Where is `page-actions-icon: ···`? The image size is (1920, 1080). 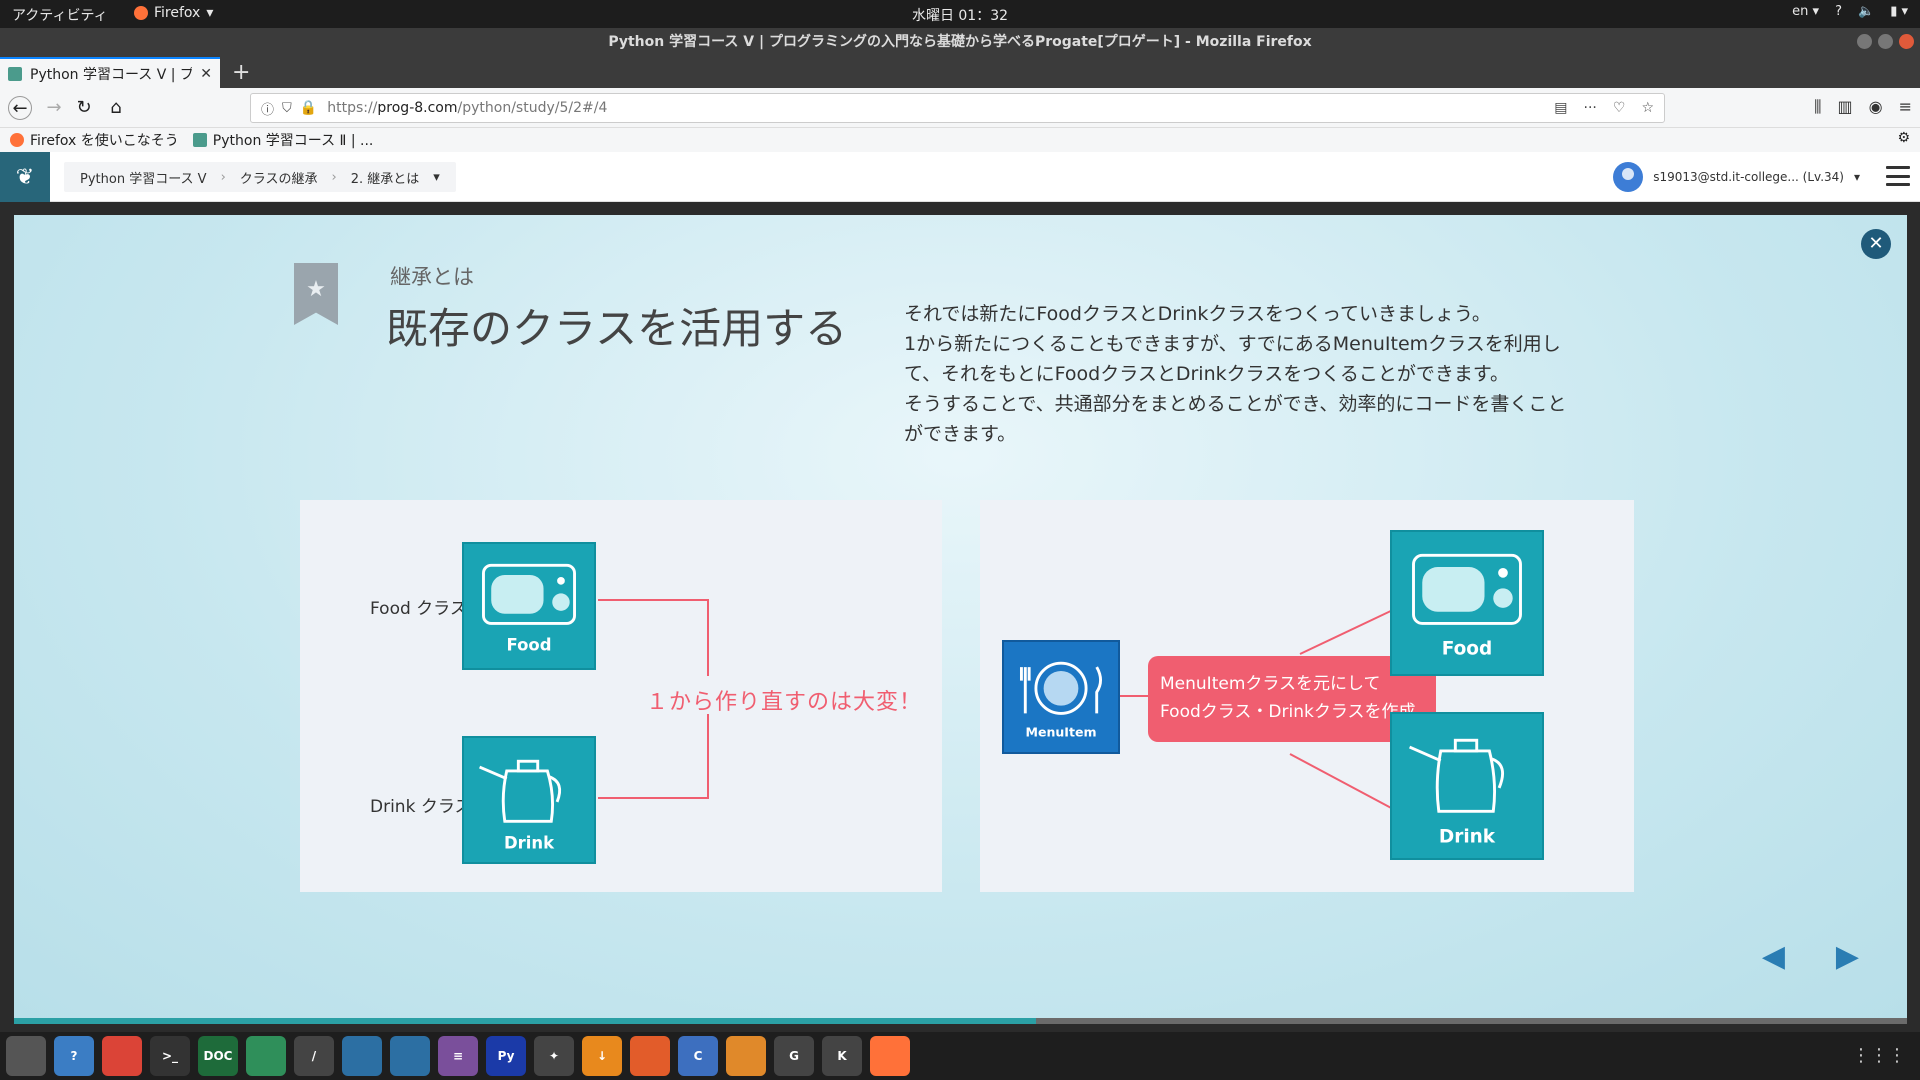
page-actions-icon: ··· is located at coordinates (1590, 108).